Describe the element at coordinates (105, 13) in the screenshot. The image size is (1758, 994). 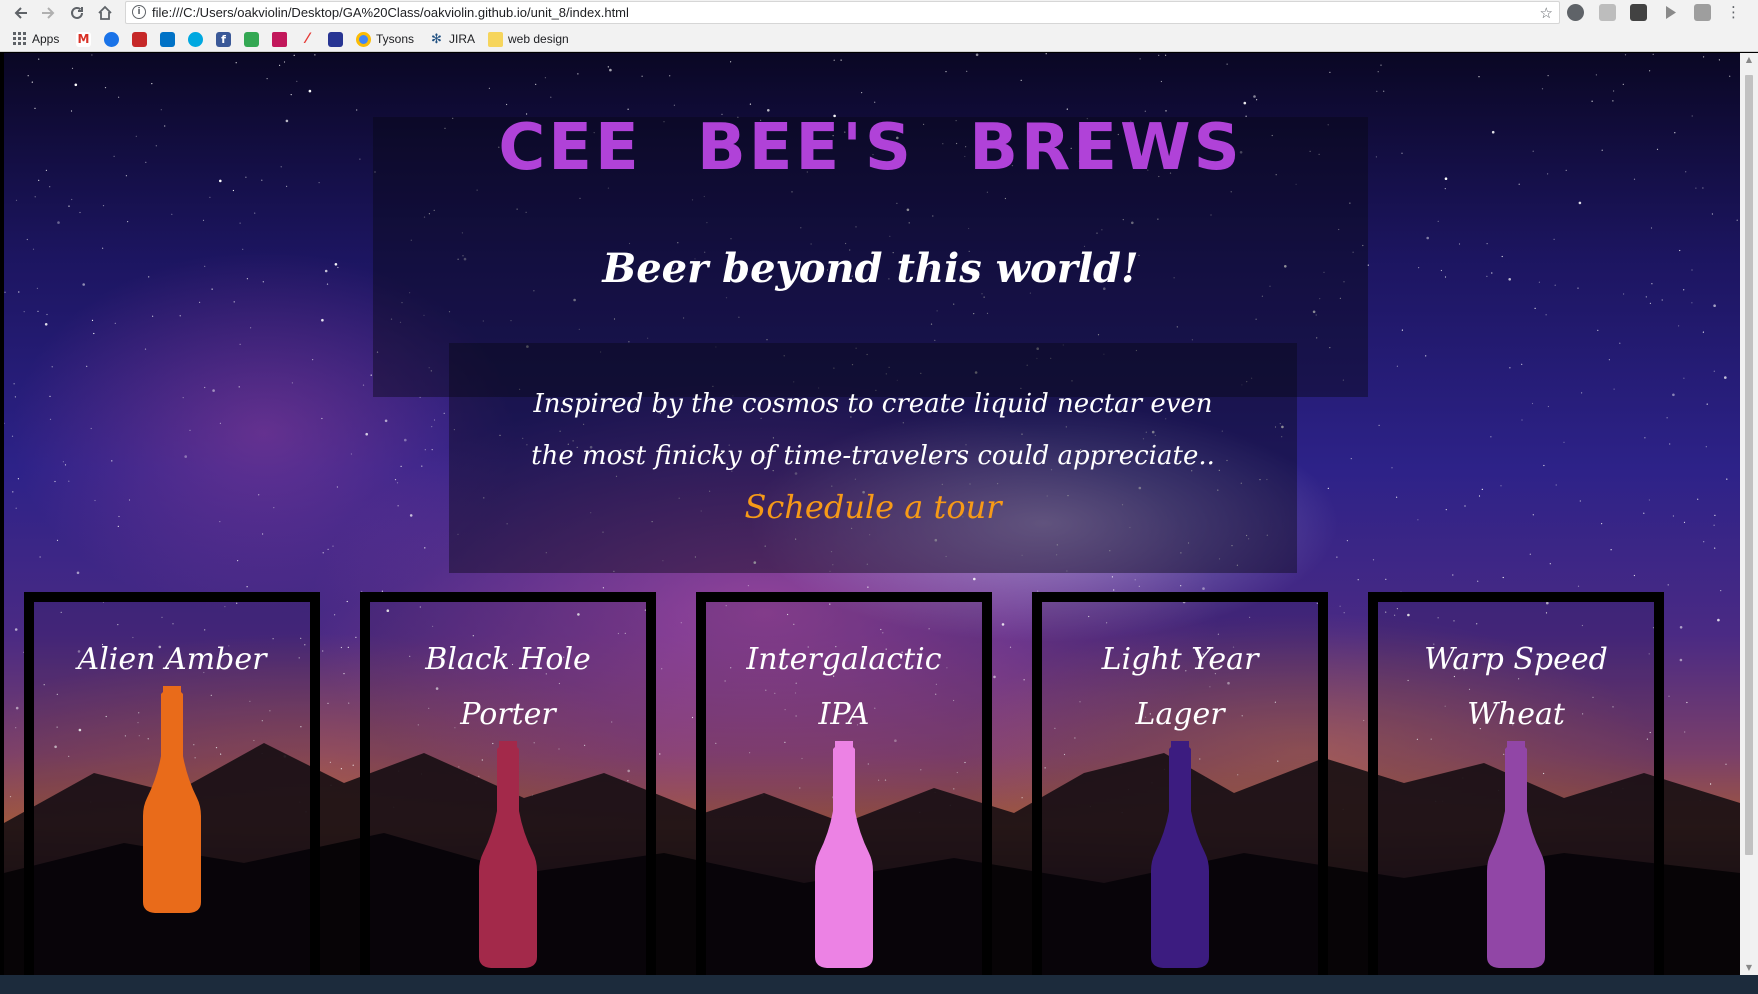
I see `home-icon` at that location.